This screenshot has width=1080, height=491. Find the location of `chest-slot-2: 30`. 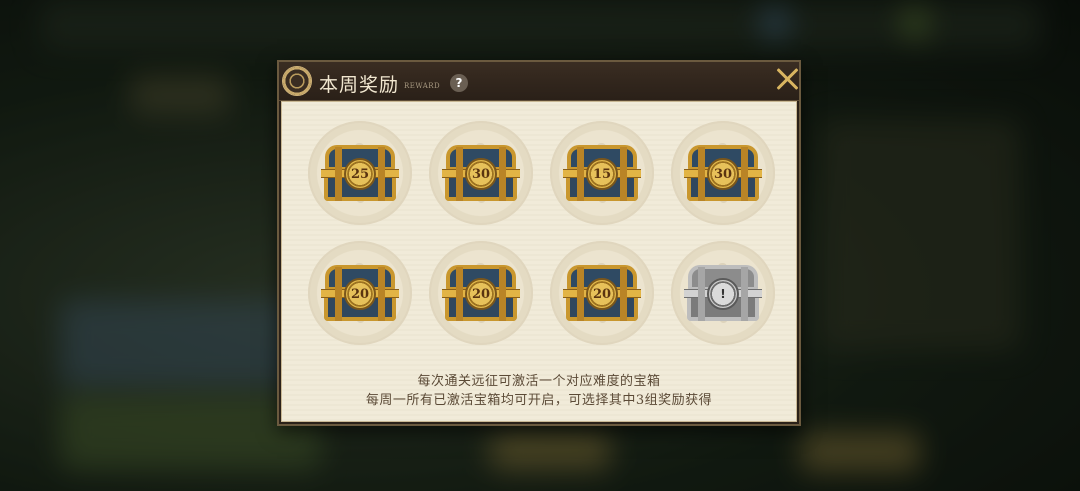

chest-slot-2: 30 is located at coordinates (481, 173).